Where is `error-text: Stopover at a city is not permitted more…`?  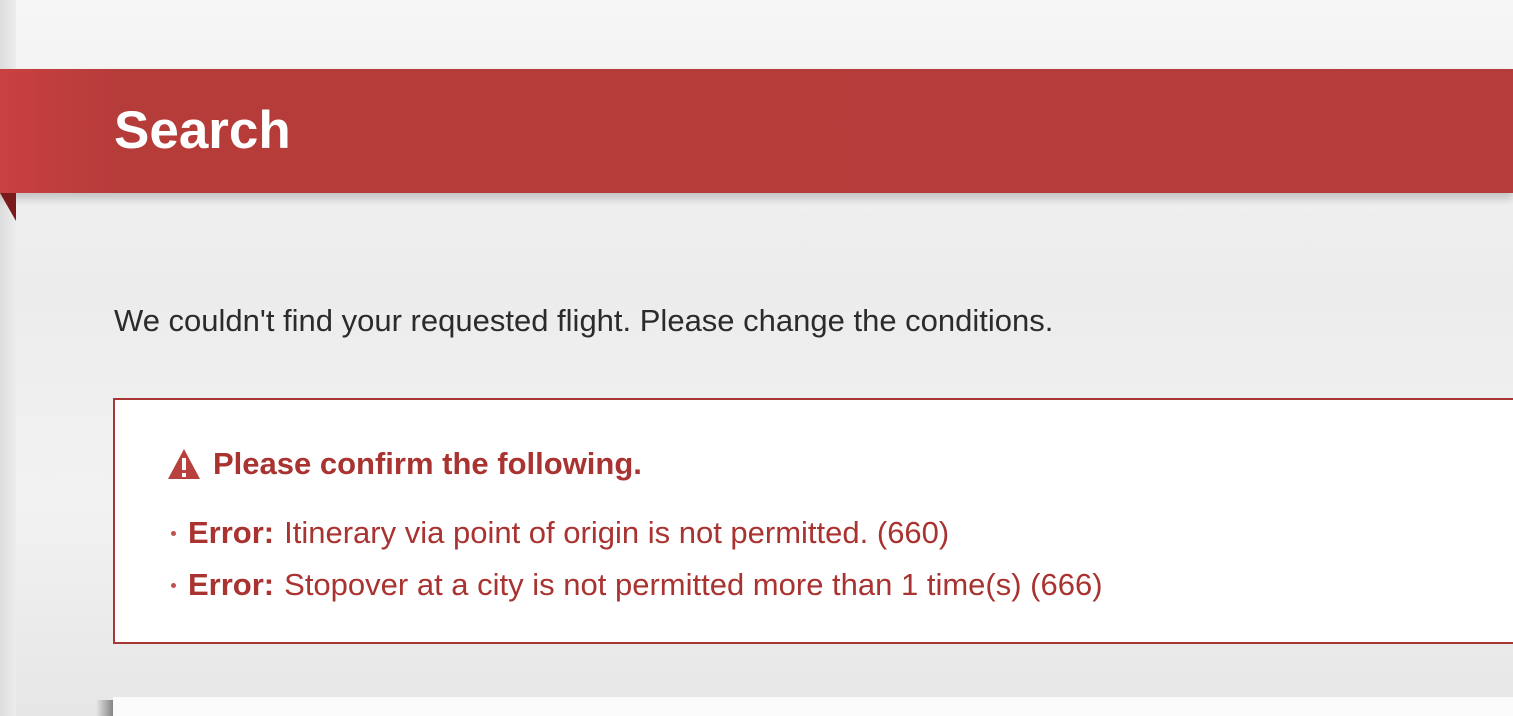 error-text: Stopover at a city is not permitted more… is located at coordinates (693, 584).